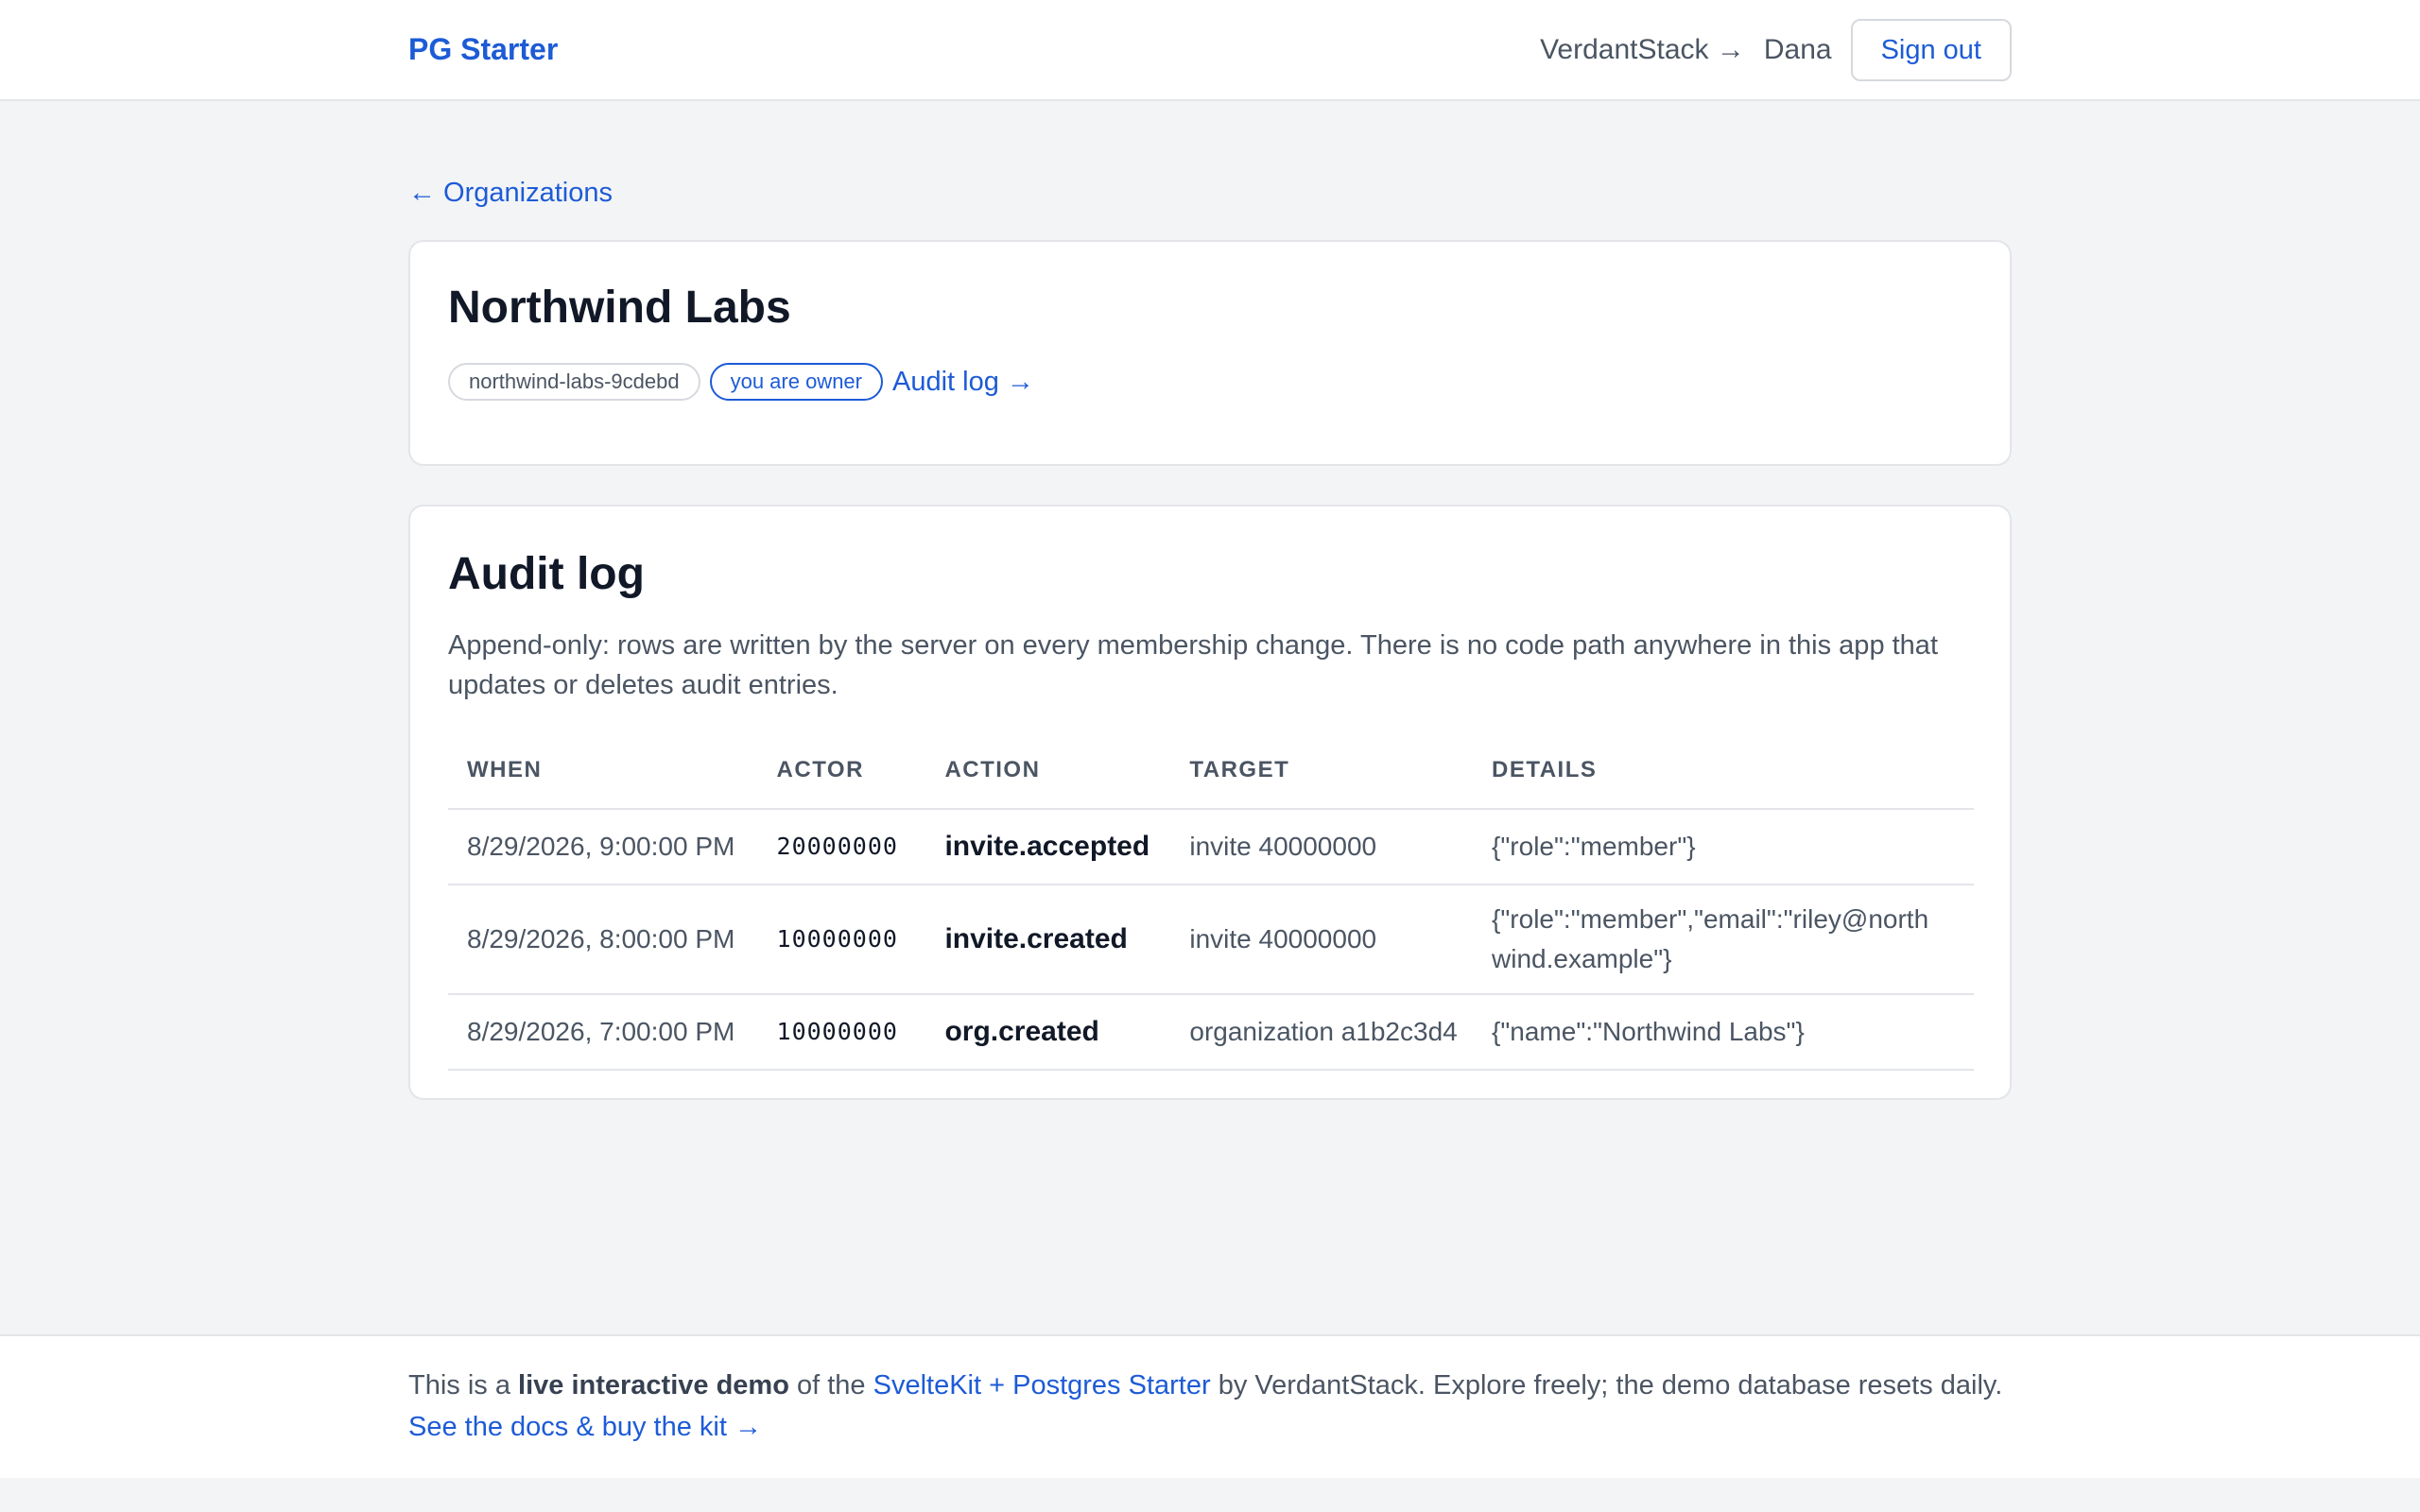  Describe the element at coordinates (1048, 847) in the screenshot. I see `cell-action: invite.accepted` at that location.